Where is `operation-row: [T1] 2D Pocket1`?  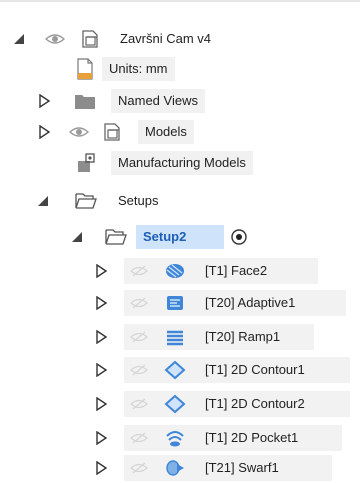 operation-row: [T1] 2D Pocket1 is located at coordinates (180, 438).